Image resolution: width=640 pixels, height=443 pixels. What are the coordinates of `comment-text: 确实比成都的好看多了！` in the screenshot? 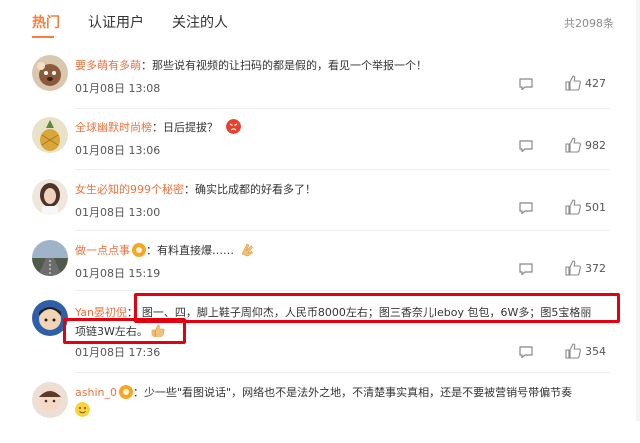 It's located at (255, 189).